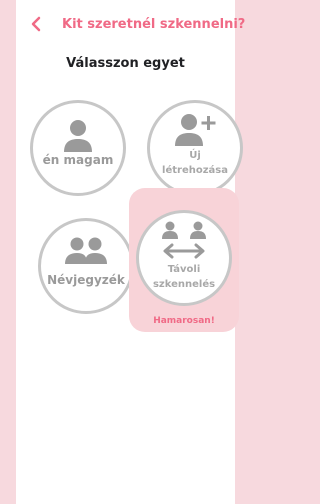 The height and width of the screenshot is (504, 320). Describe the element at coordinates (125, 63) in the screenshot. I see `subtitle: Válasszon egyet` at that location.